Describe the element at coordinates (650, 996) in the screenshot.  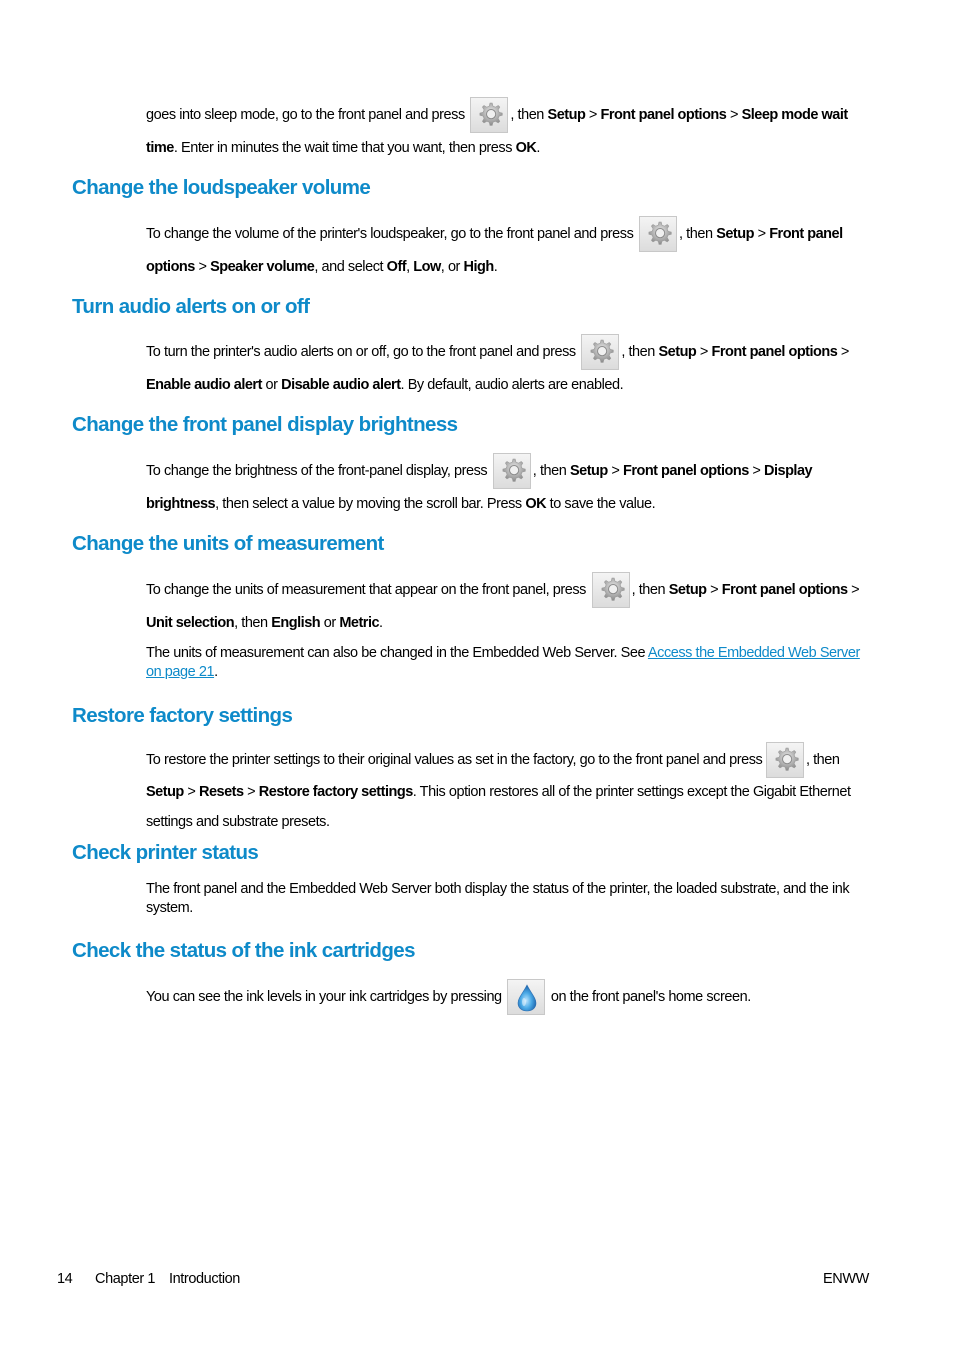
I see `text: on the front panel's home screen.` at that location.